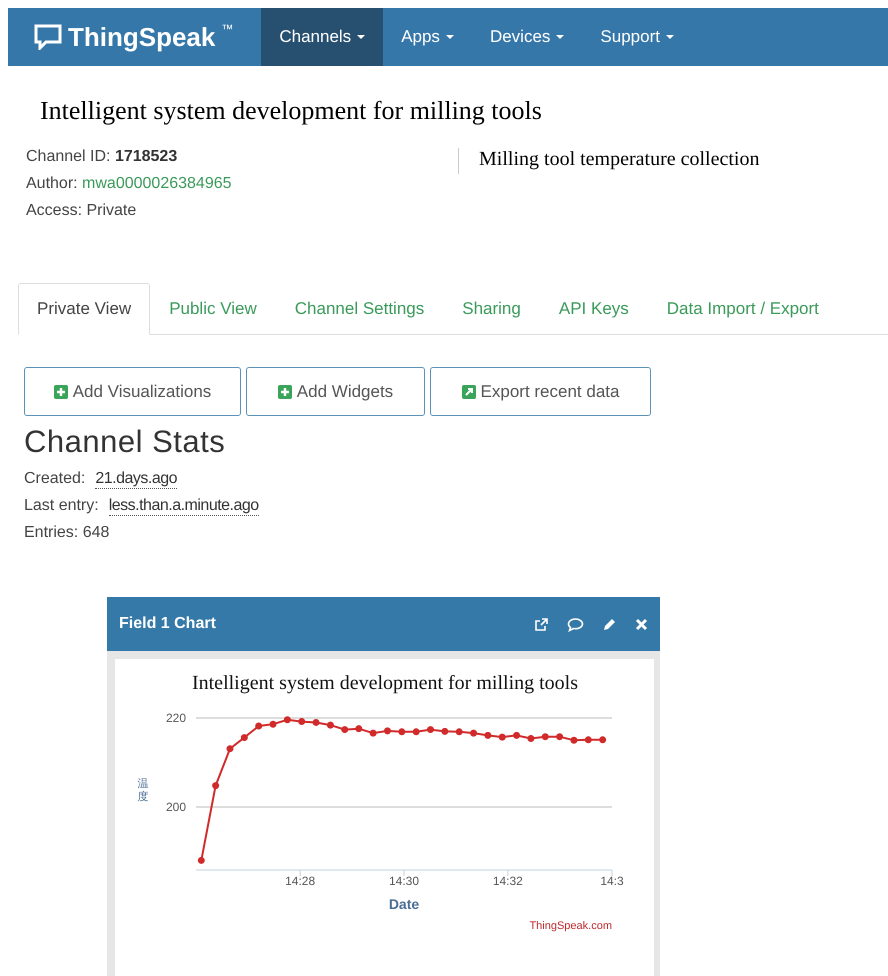  What do you see at coordinates (540, 391) in the screenshot?
I see `action-button: Export recent data` at bounding box center [540, 391].